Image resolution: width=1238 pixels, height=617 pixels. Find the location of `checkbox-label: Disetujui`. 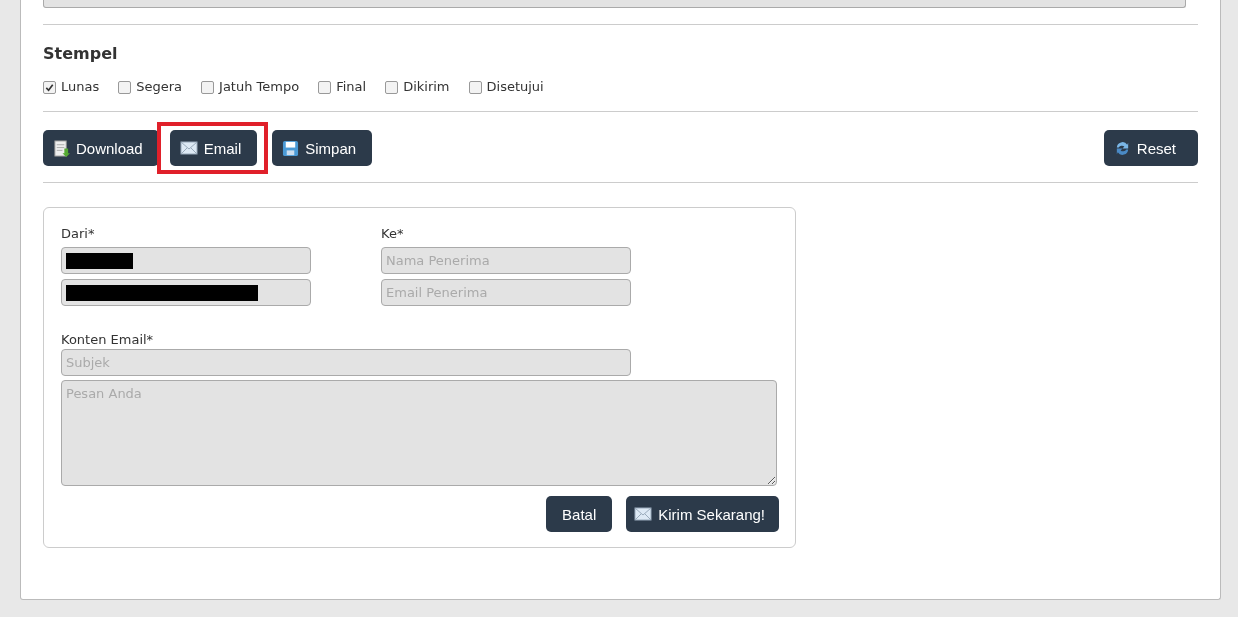

checkbox-label: Disetujui is located at coordinates (515, 87).